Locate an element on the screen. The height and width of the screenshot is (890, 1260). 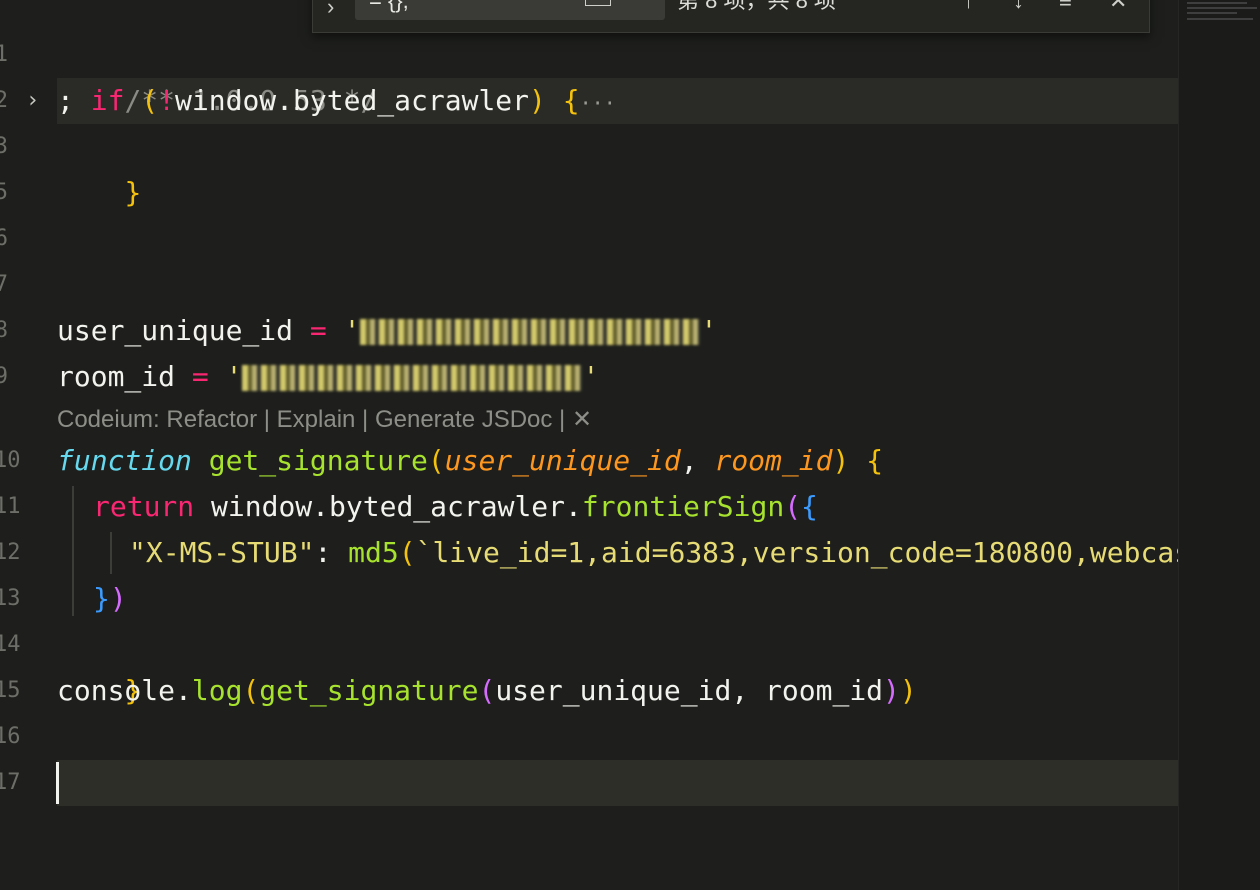
line-number: 17 is located at coordinates (10, 782).